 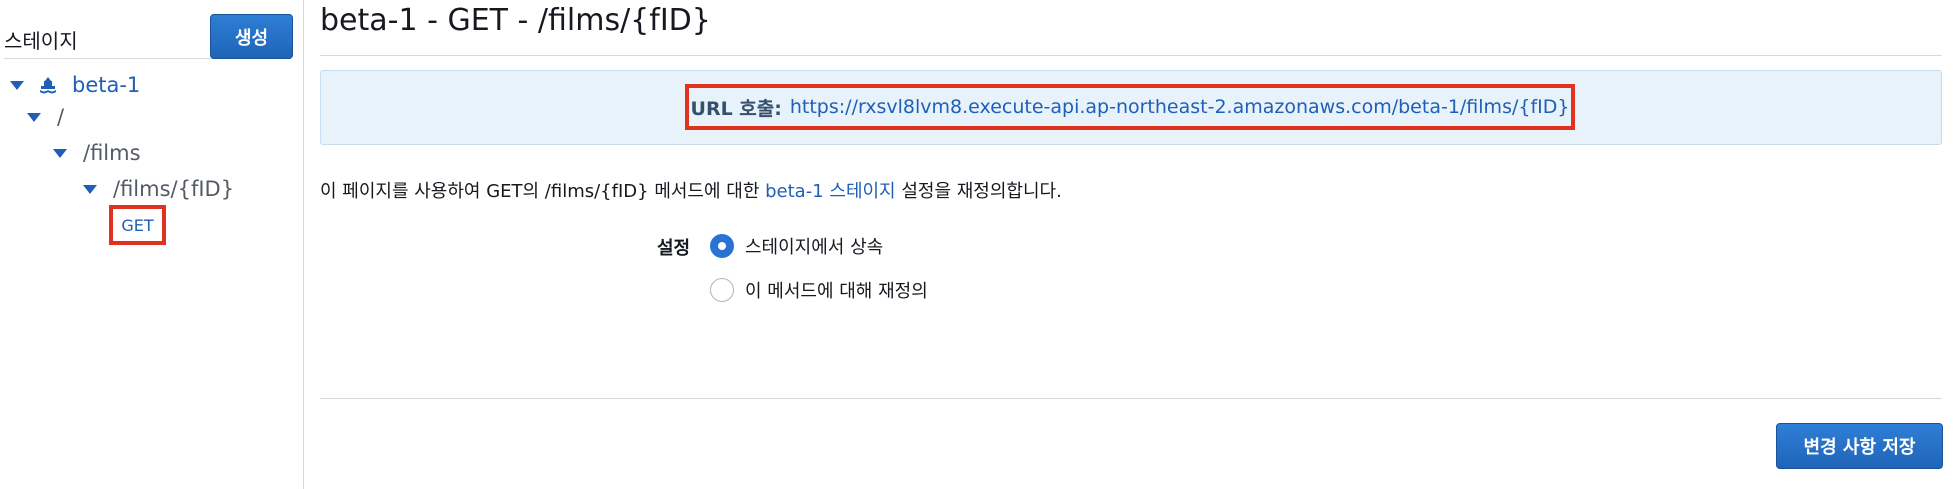 What do you see at coordinates (1859, 446) in the screenshot?
I see `save-changes-button: 변경 사항 저장` at bounding box center [1859, 446].